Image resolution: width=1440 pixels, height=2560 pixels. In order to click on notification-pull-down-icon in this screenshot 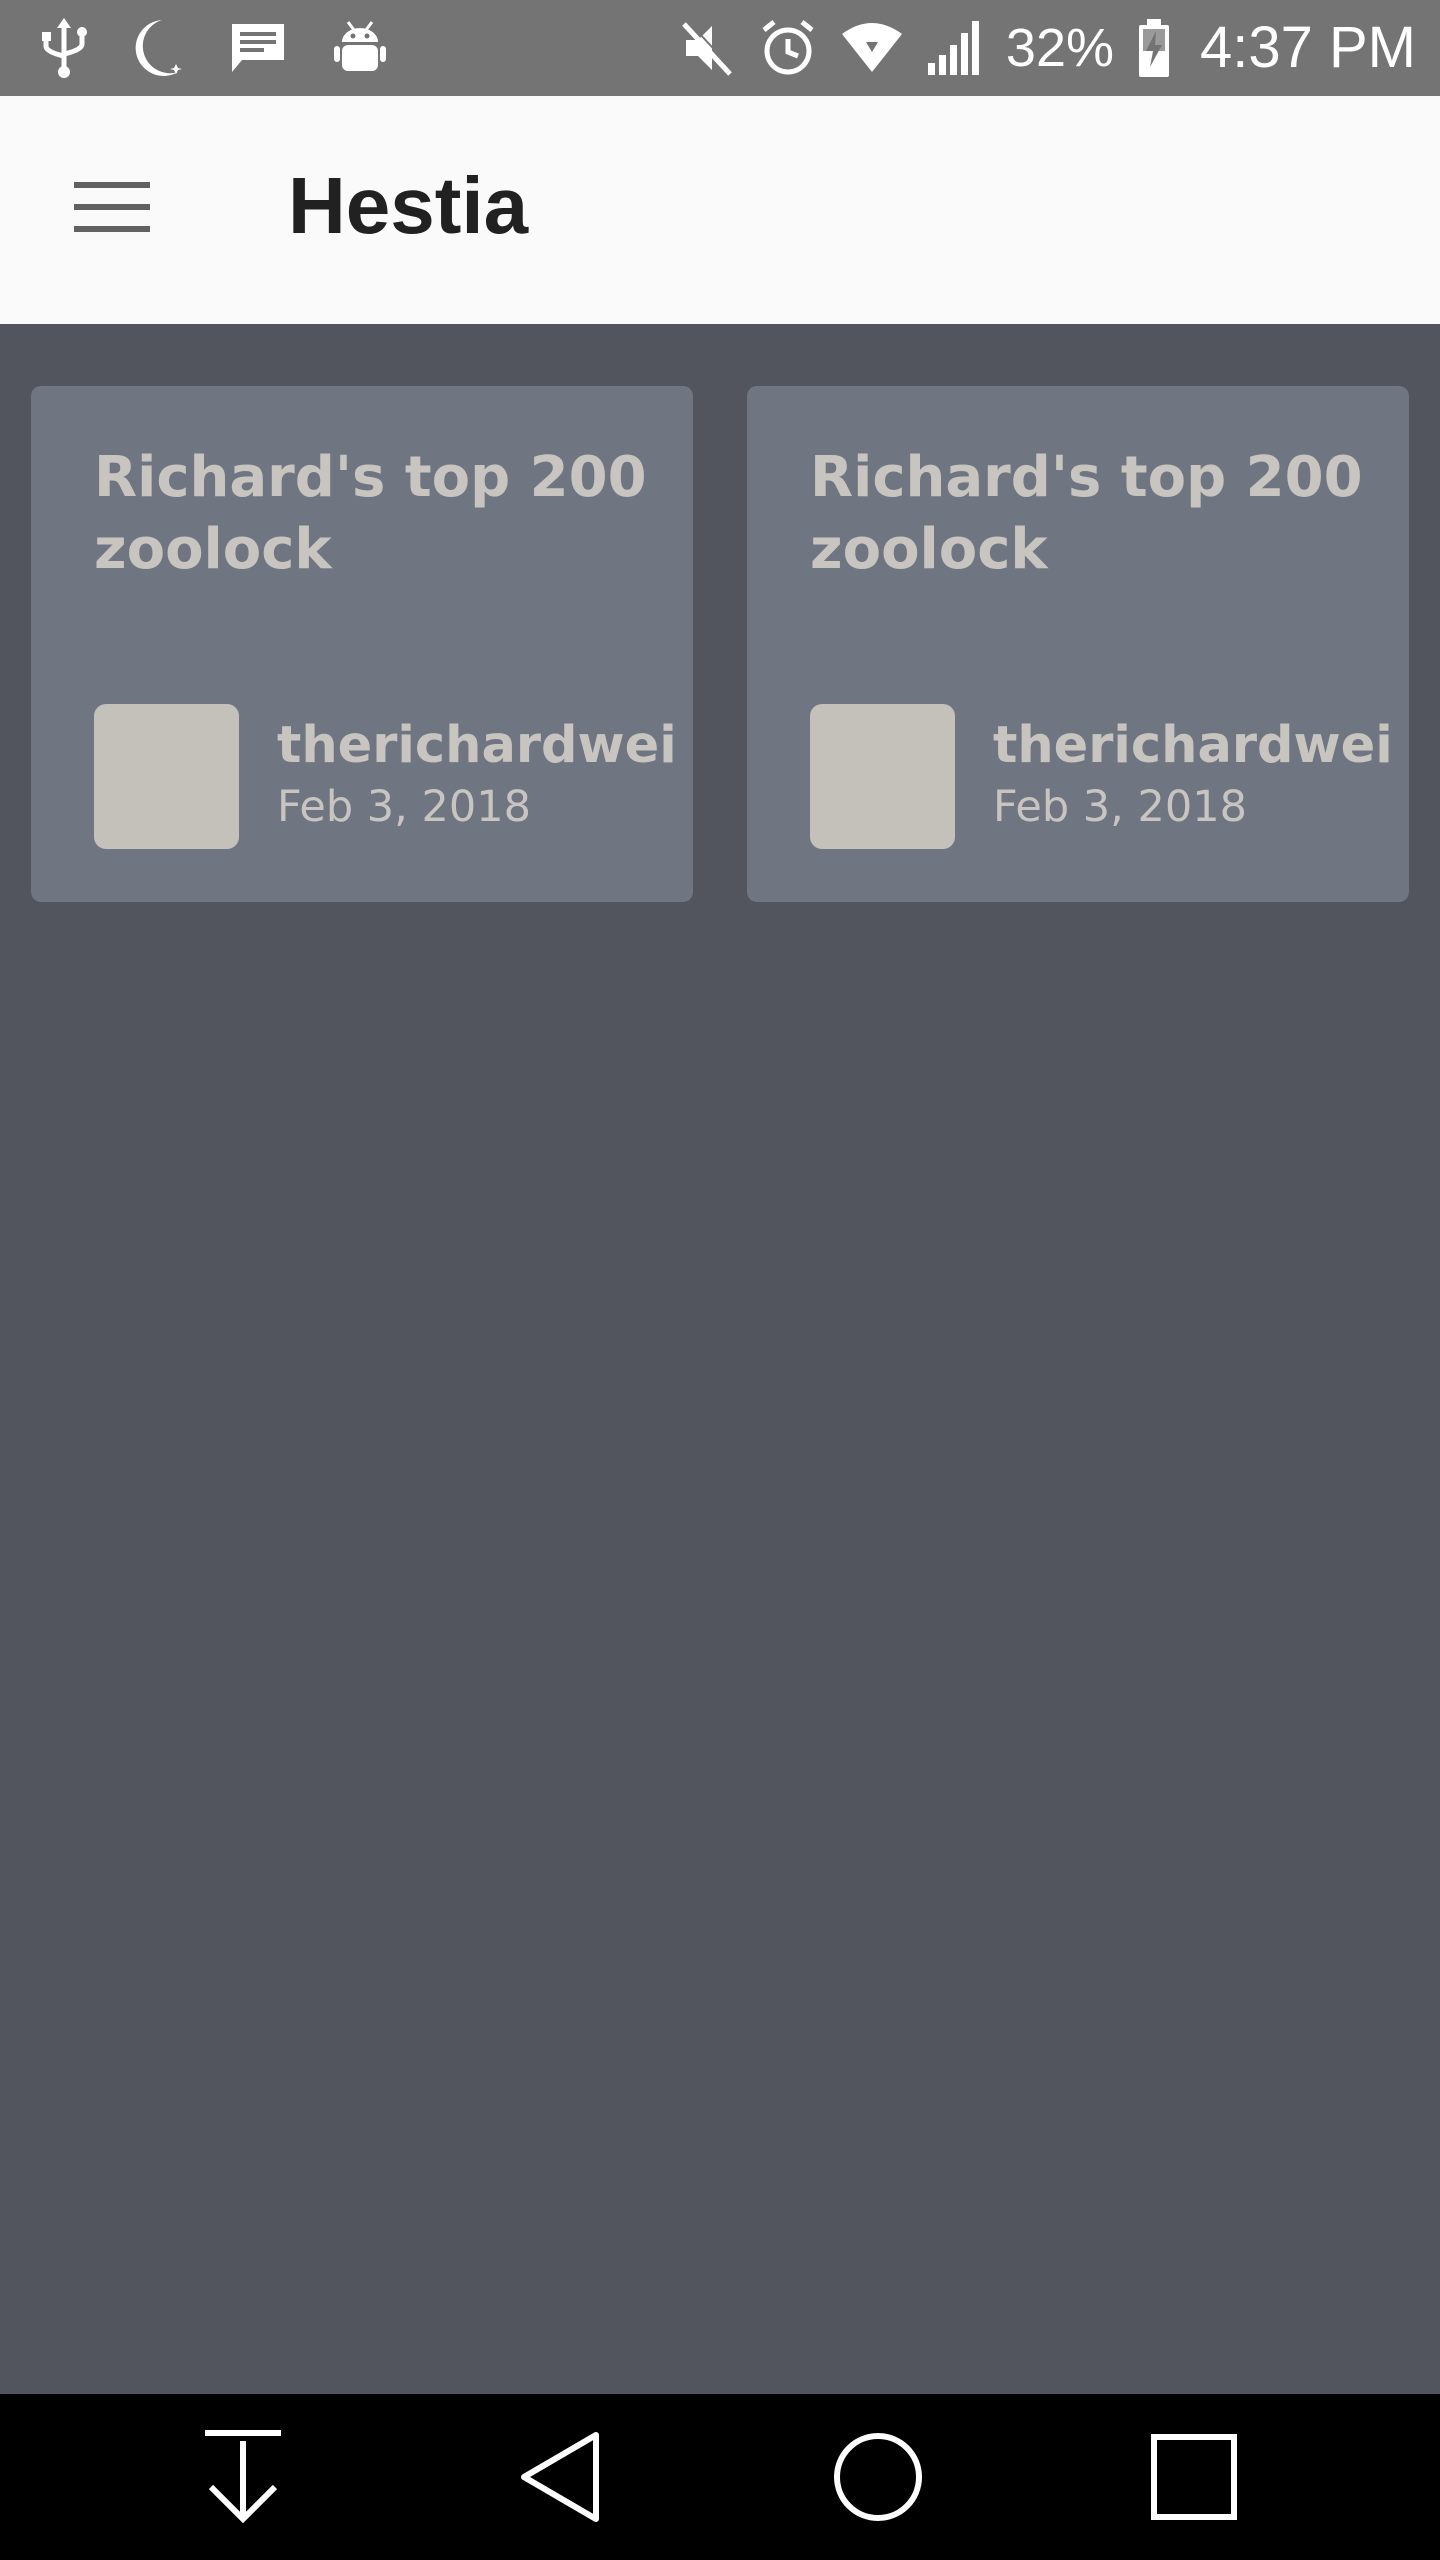, I will do `click(243, 2477)`.